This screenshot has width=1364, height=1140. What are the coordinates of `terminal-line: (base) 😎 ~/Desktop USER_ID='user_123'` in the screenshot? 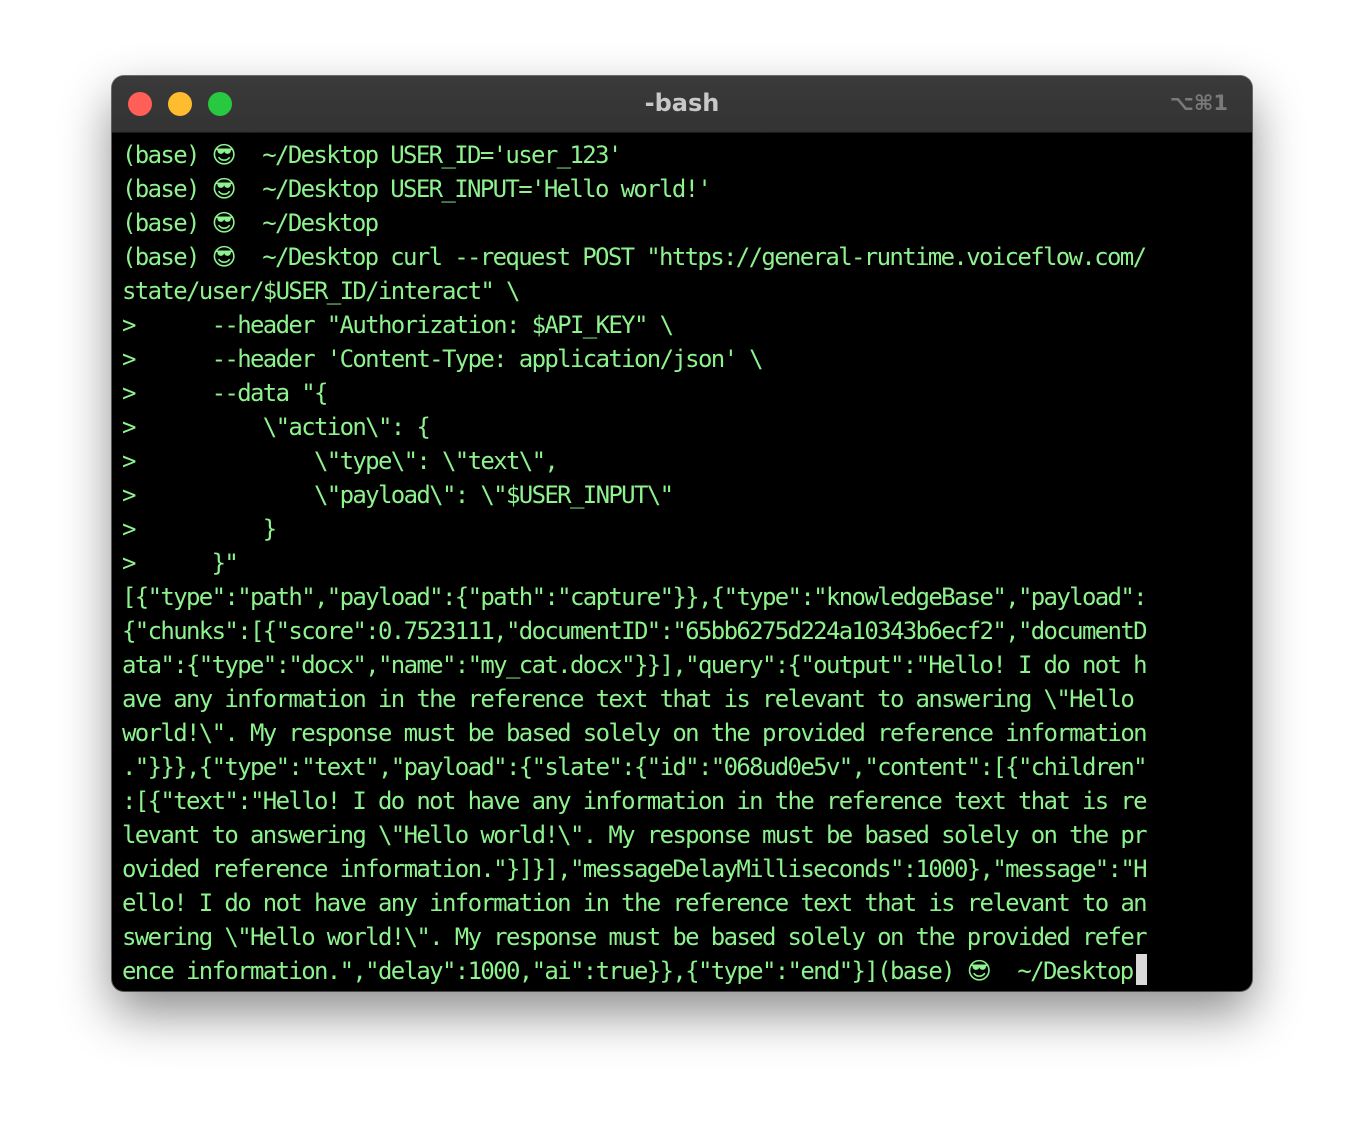 It's located at (372, 155).